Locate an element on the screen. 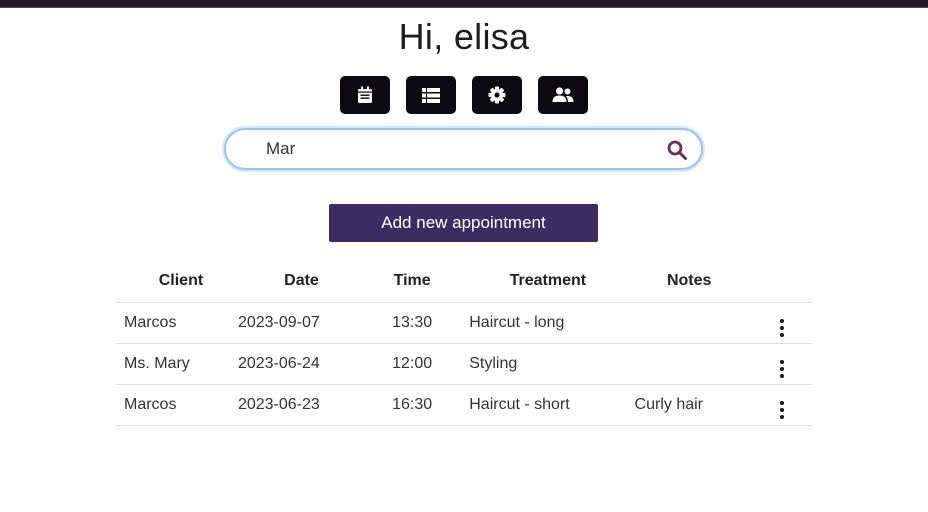  add-appointment-button: Add new appointment is located at coordinates (463, 223).